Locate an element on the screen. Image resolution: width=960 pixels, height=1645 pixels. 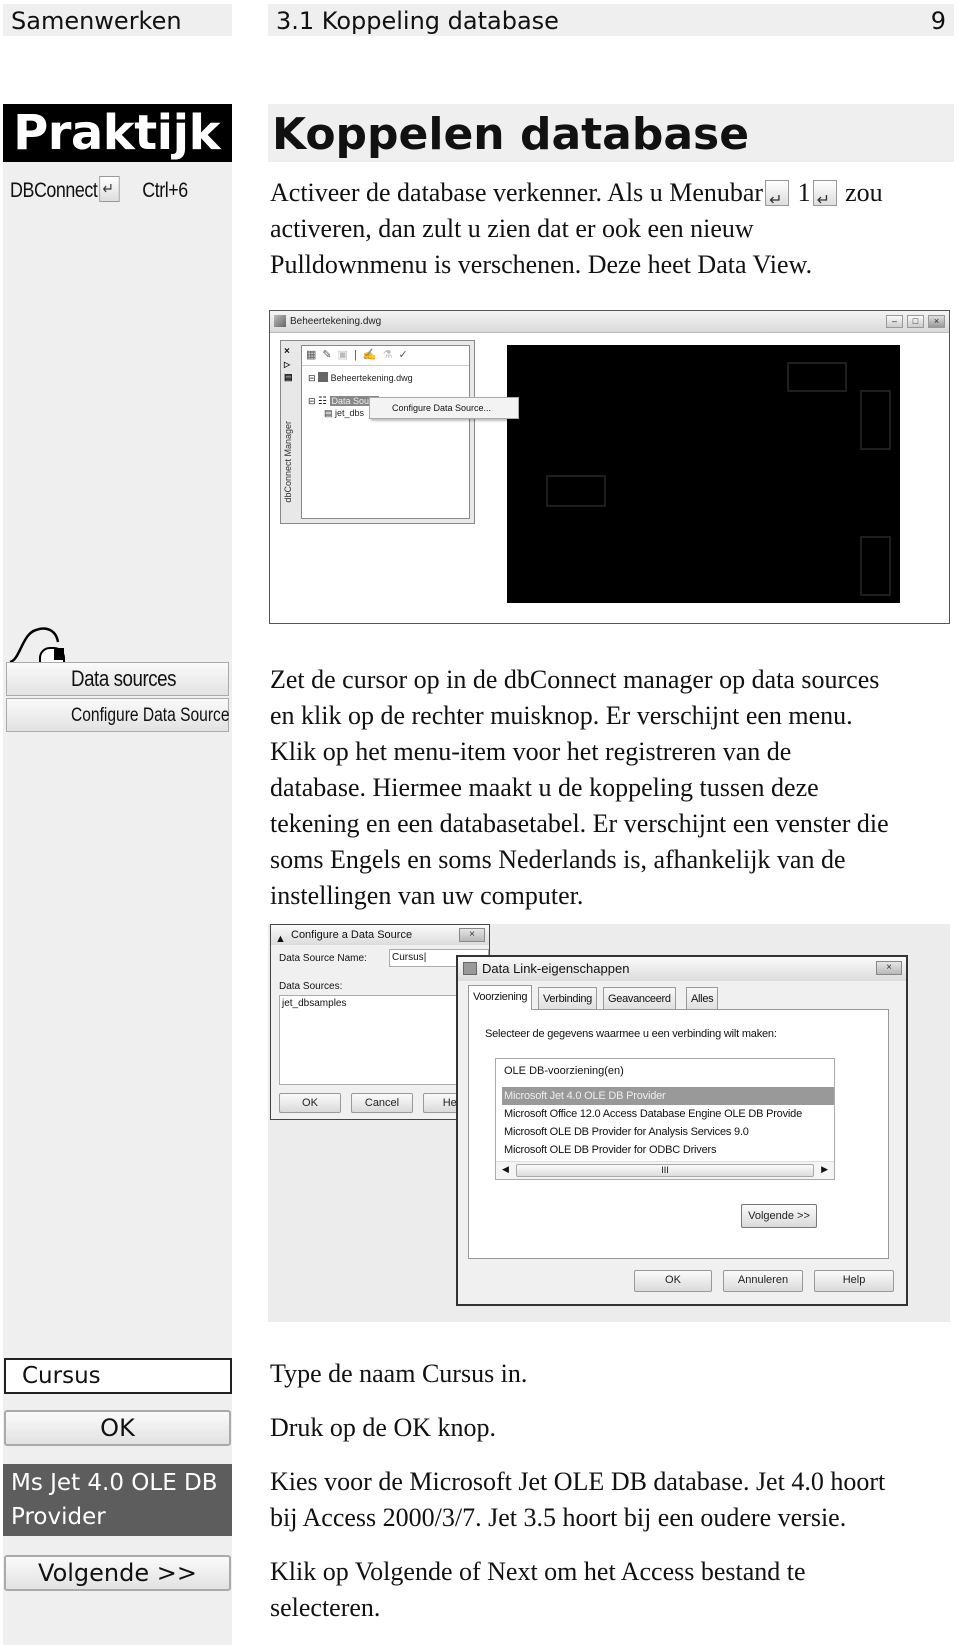
sidebar-label: Praktijk is located at coordinates (117, 133).